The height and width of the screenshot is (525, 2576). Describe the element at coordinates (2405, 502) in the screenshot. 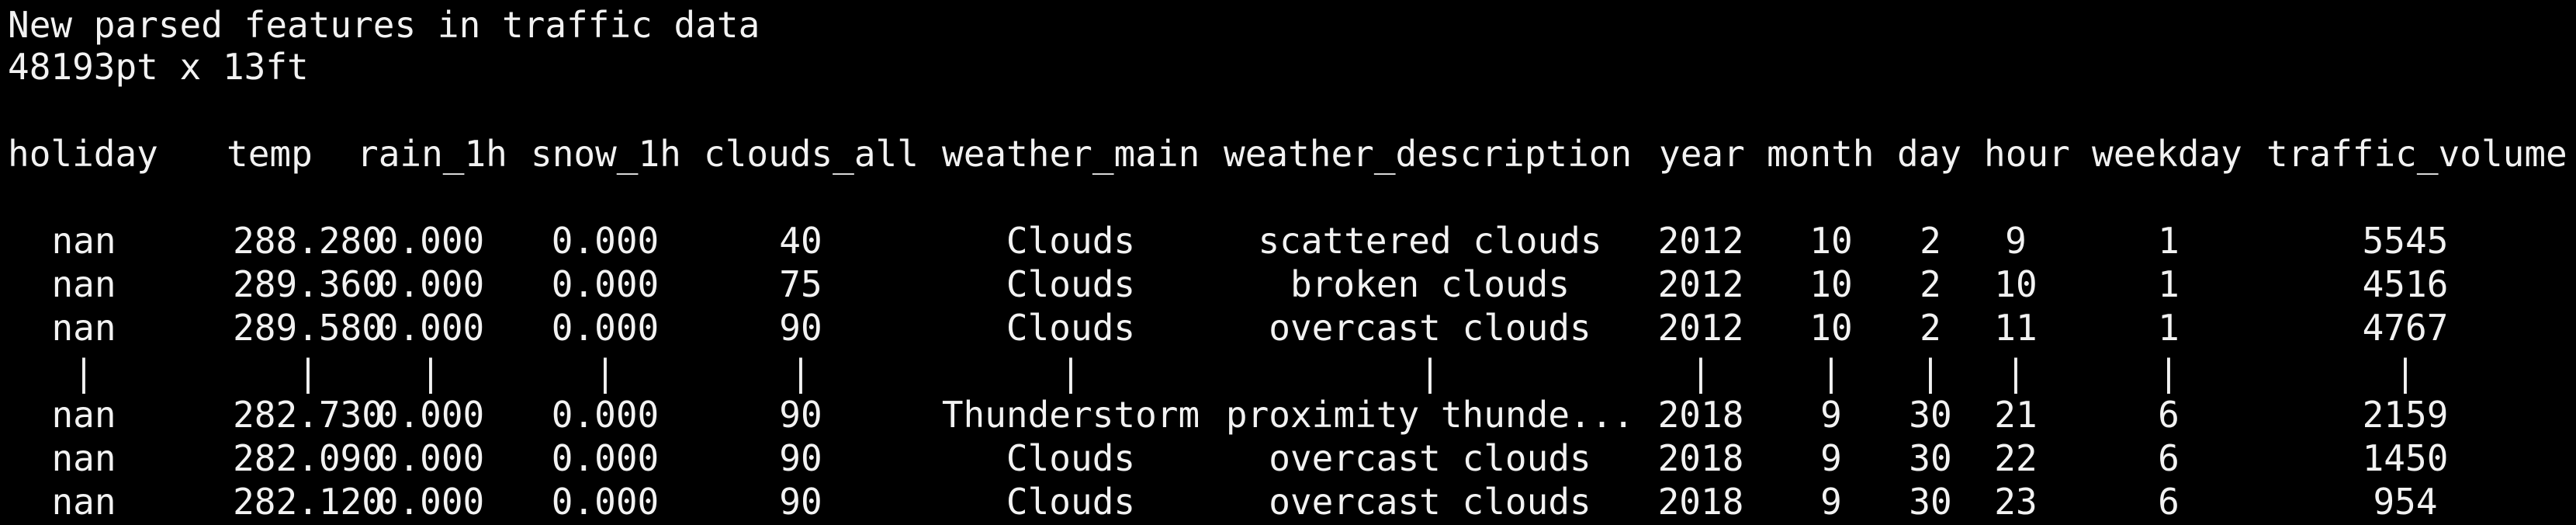

I see `cell-traffic-volume: 954` at that location.